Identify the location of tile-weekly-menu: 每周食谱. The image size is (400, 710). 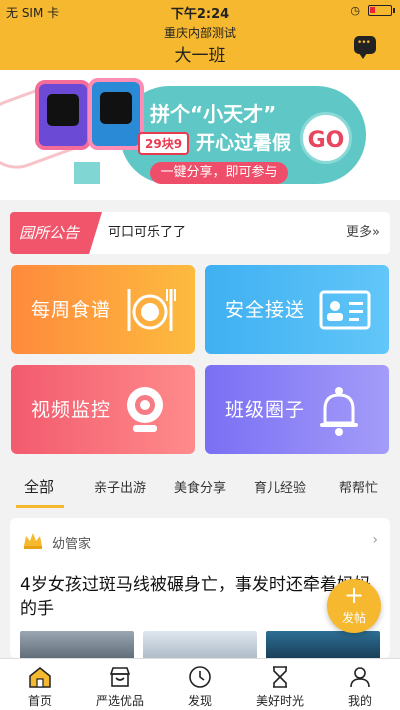
(103, 309).